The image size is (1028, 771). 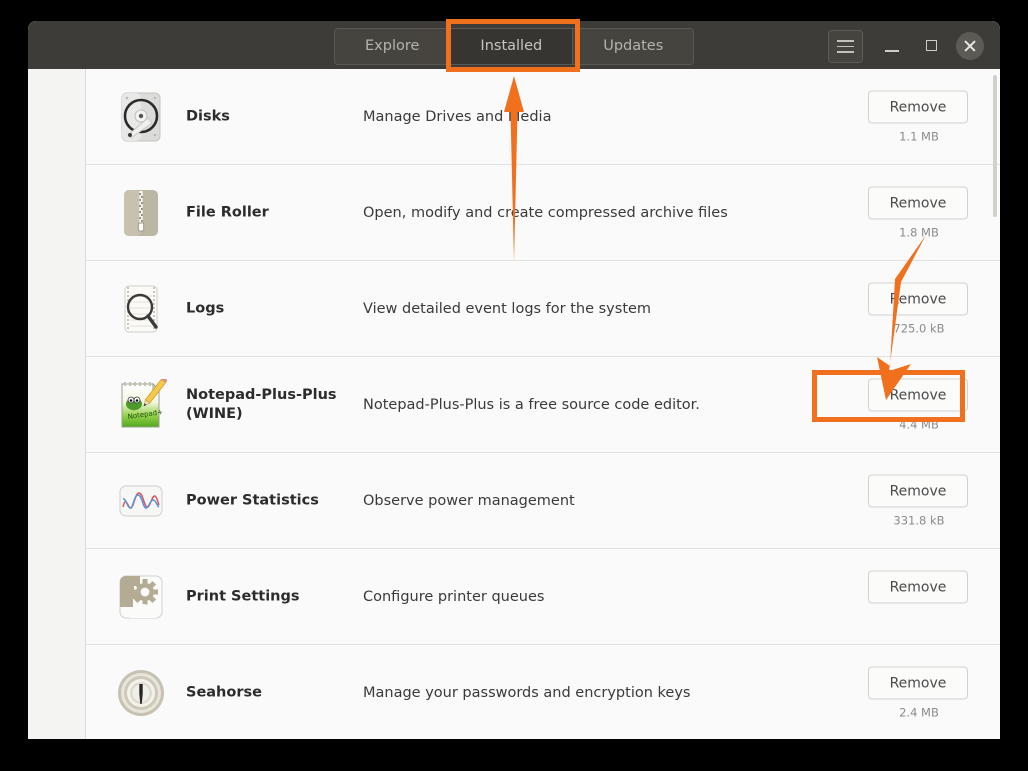 What do you see at coordinates (141, 501) in the screenshot?
I see `waveform-chart-icon` at bounding box center [141, 501].